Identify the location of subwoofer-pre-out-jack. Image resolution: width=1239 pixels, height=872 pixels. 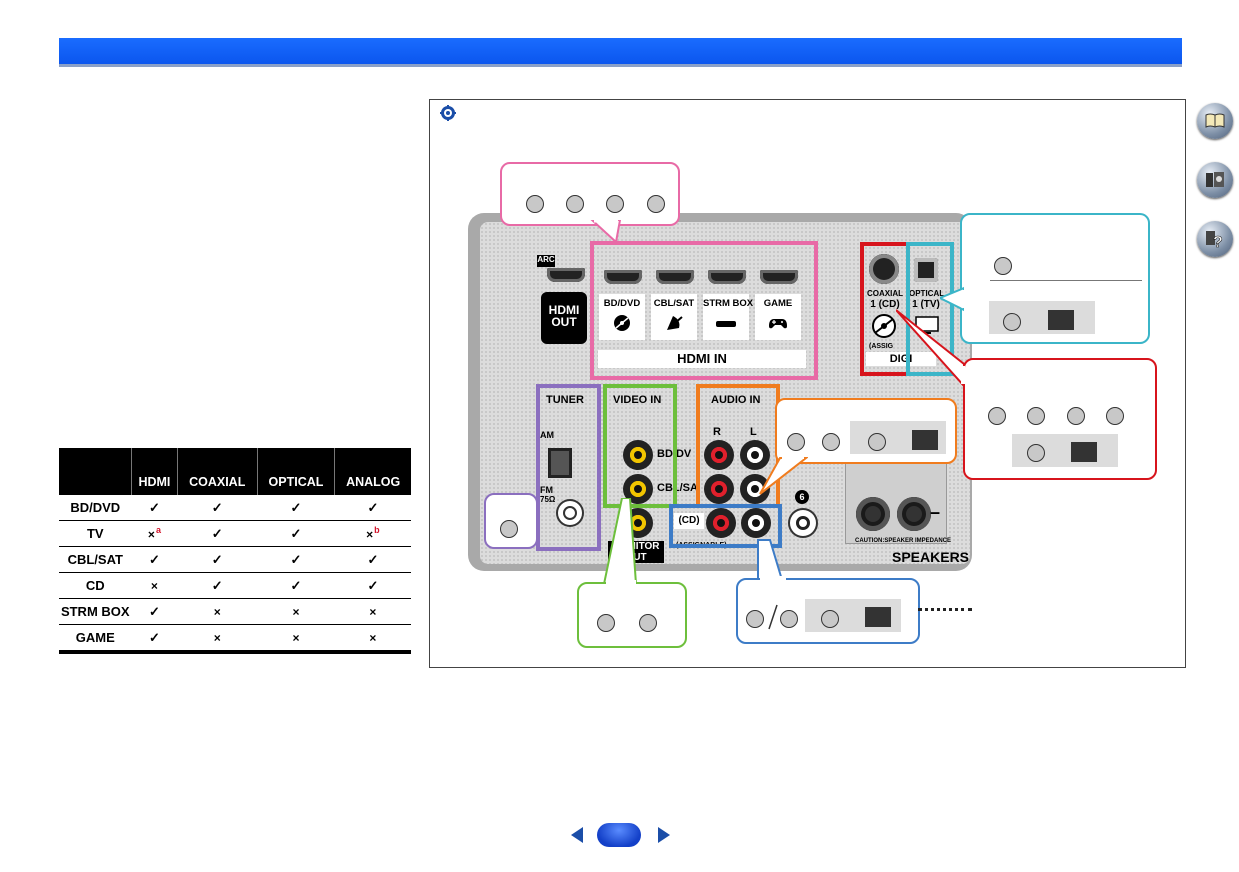
(803, 523).